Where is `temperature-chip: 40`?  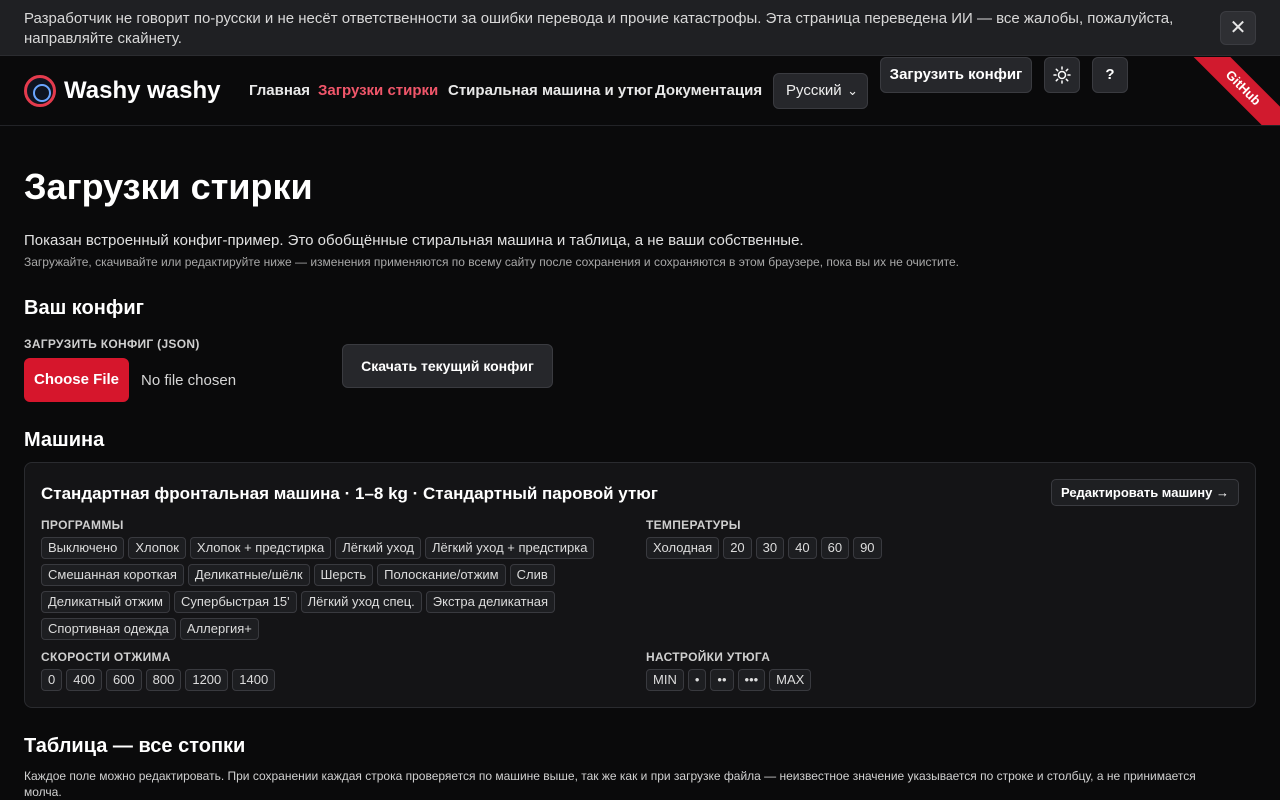
temperature-chip: 40 is located at coordinates (802, 548).